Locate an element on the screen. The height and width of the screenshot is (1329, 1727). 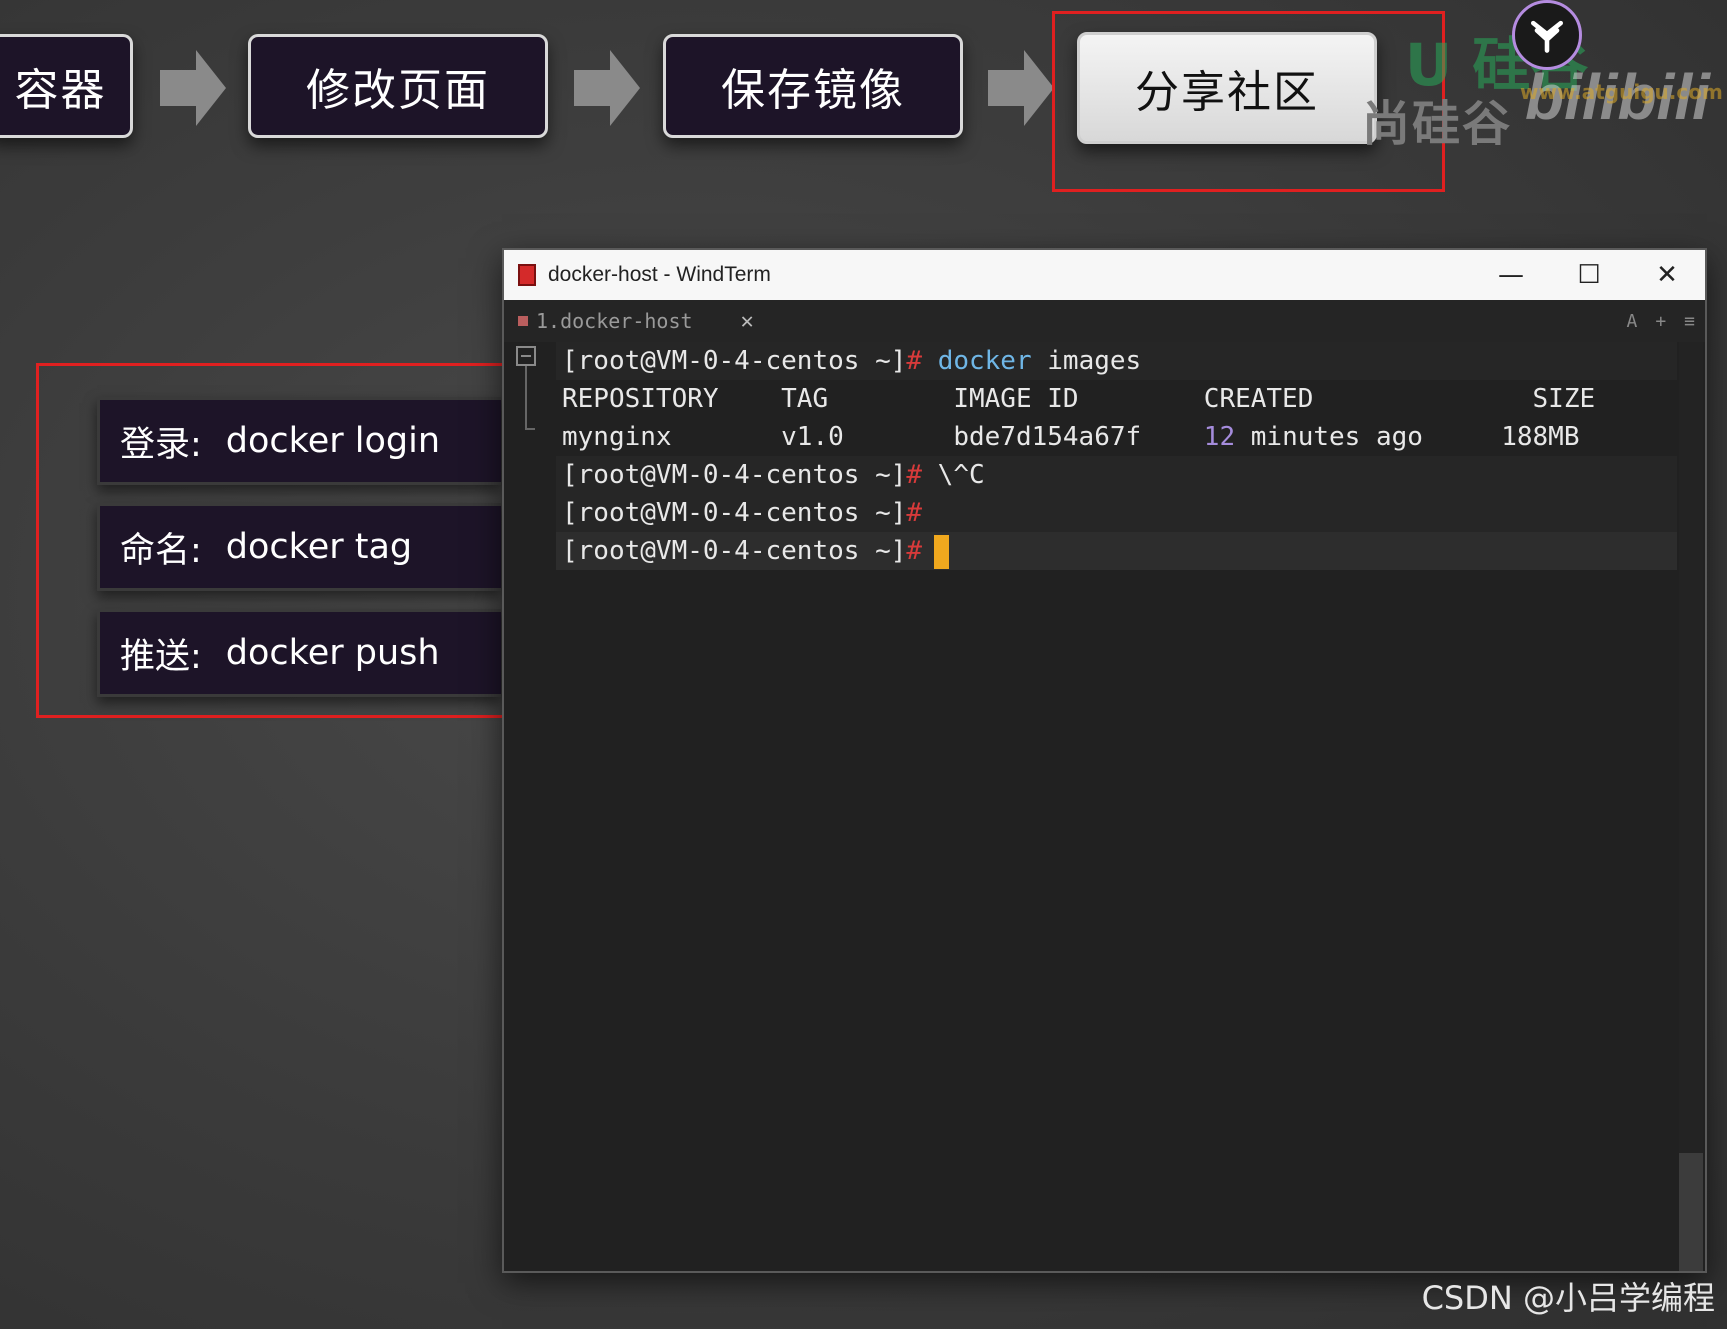
url-watermark: www.atguigu.com is located at coordinates (1621, 92).